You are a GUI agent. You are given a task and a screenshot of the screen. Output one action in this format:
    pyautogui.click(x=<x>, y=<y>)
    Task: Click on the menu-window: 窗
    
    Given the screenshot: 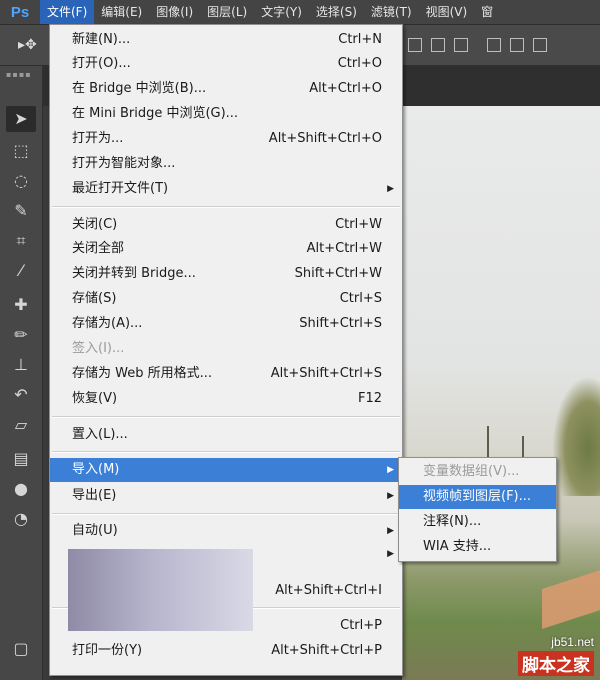 What is the action you would take?
    pyautogui.click(x=487, y=12)
    